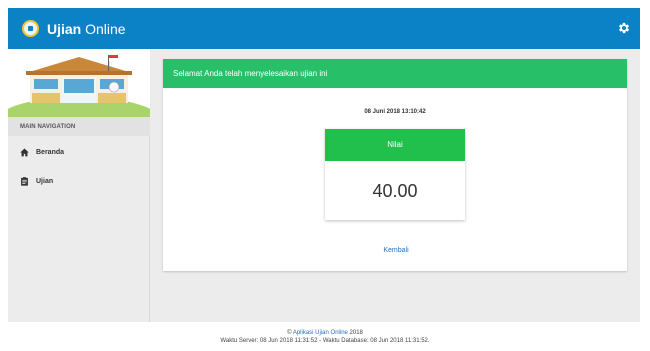 The height and width of the screenshot is (351, 650). What do you see at coordinates (79, 83) in the screenshot?
I see `school-illustration` at bounding box center [79, 83].